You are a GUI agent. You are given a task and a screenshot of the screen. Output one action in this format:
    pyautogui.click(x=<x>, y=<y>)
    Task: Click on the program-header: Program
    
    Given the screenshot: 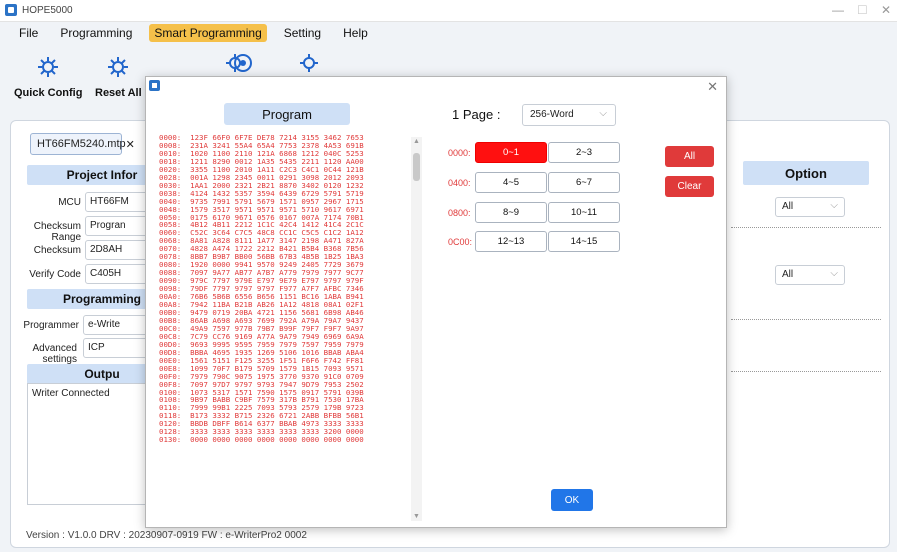 What is the action you would take?
    pyautogui.click(x=287, y=114)
    